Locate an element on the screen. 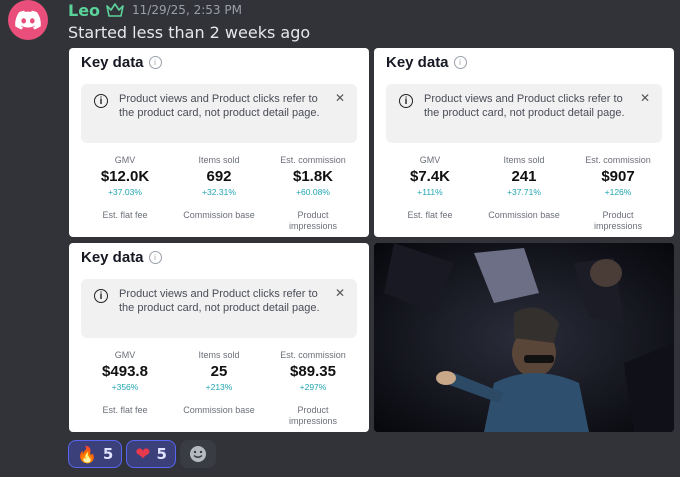 The height and width of the screenshot is (477, 680). metric-value: 692 is located at coordinates (219, 176).